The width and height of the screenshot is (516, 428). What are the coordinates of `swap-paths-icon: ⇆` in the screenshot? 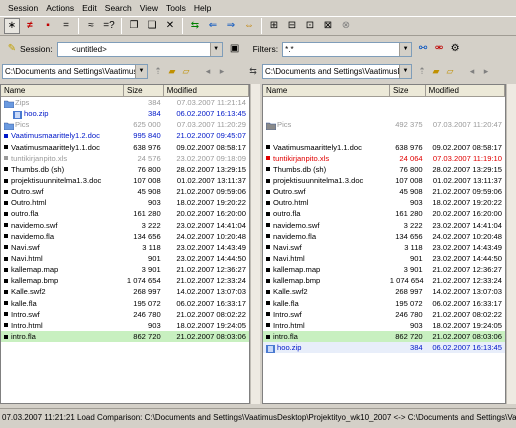 It's located at (253, 71).